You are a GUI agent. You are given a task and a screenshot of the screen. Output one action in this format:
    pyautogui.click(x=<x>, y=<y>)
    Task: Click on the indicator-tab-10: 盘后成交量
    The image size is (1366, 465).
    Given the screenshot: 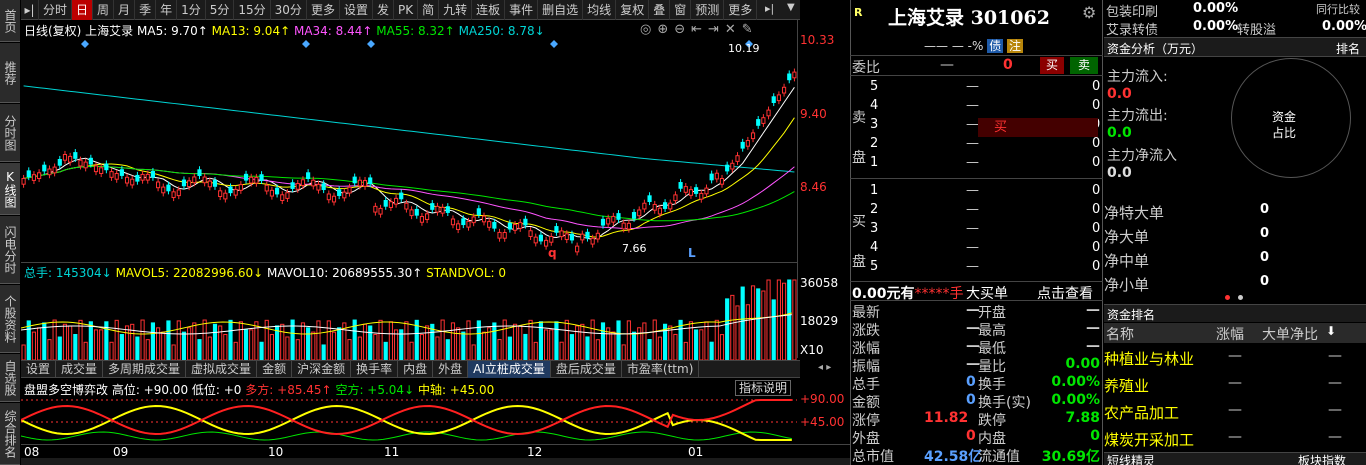 What is the action you would take?
    pyautogui.click(x=586, y=369)
    